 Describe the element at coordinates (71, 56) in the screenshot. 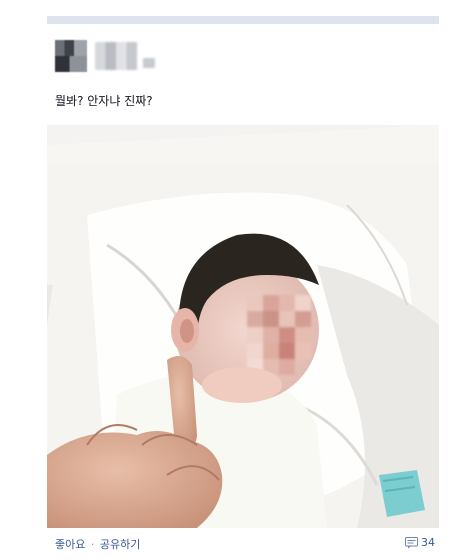

I see `avatar` at that location.